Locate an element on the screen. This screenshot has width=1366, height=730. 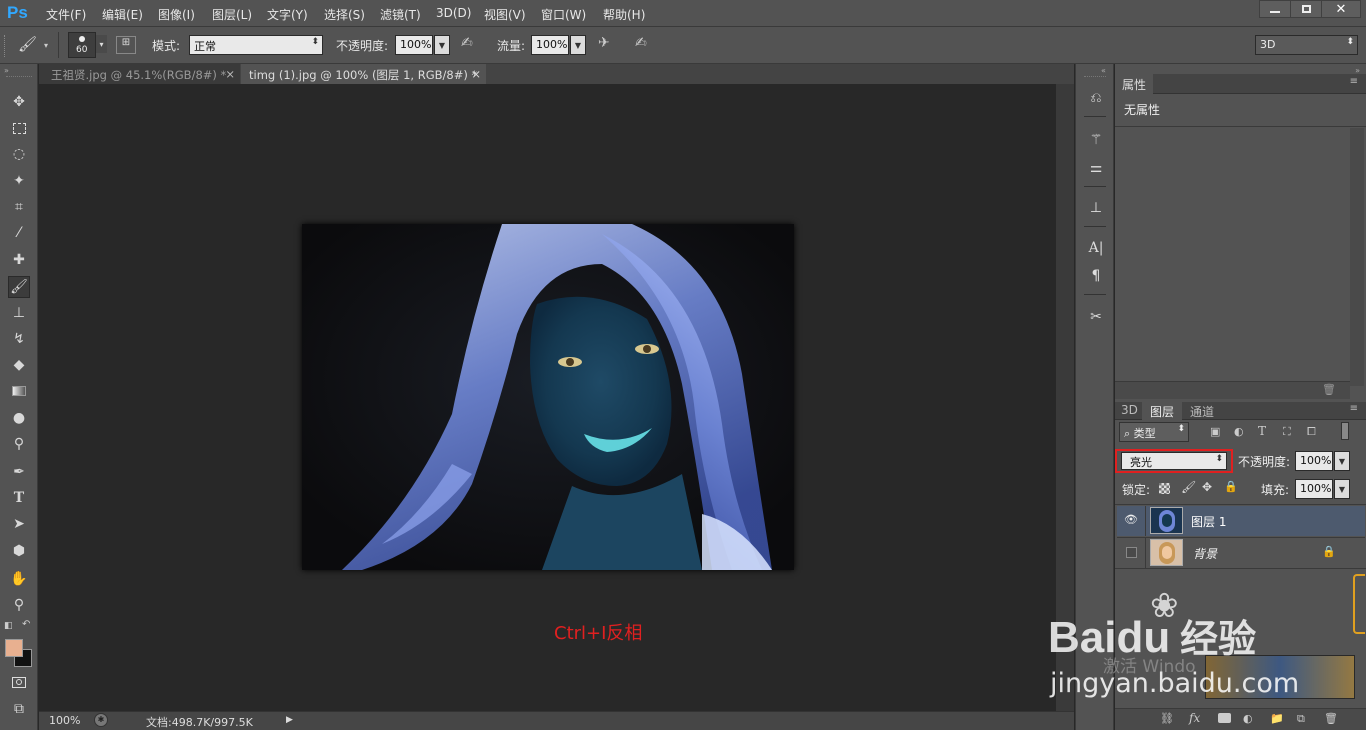
tool-presets-icon: ✂ is located at coordinates (1096, 317).